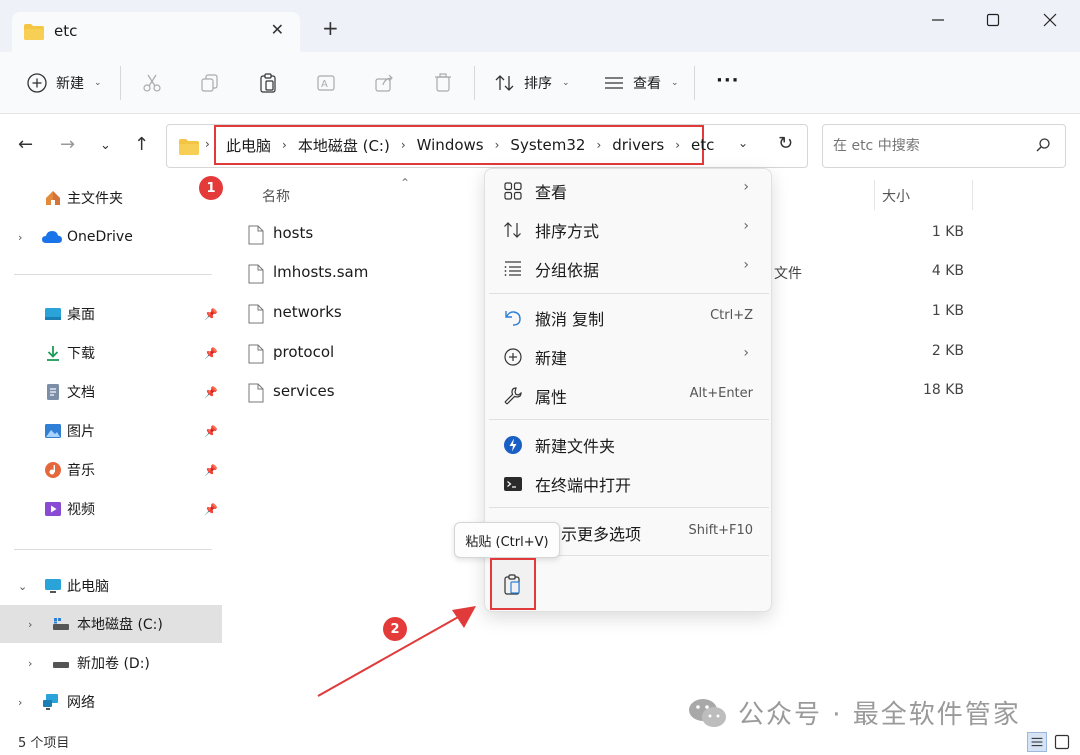 Image resolution: width=1080 pixels, height=755 pixels. Describe the element at coordinates (111, 353) in the screenshot. I see `sidebar-item-downloads: 下载 📌` at that location.